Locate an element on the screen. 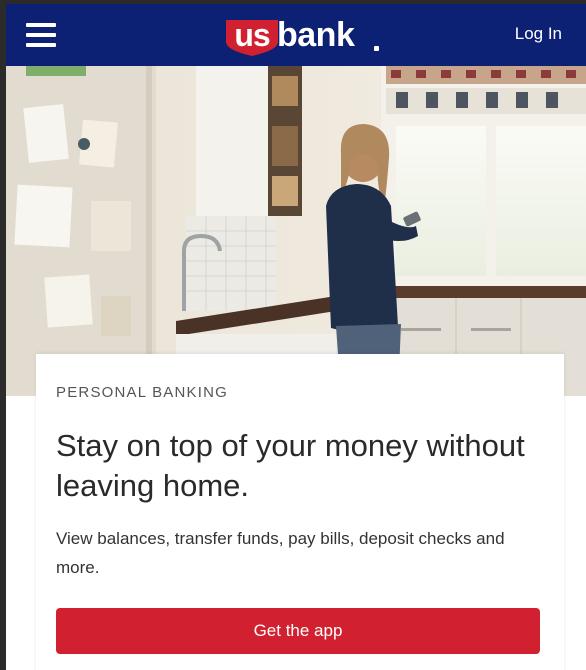 The image size is (586, 670). usbank-logo: us bank is located at coordinates (306, 36).